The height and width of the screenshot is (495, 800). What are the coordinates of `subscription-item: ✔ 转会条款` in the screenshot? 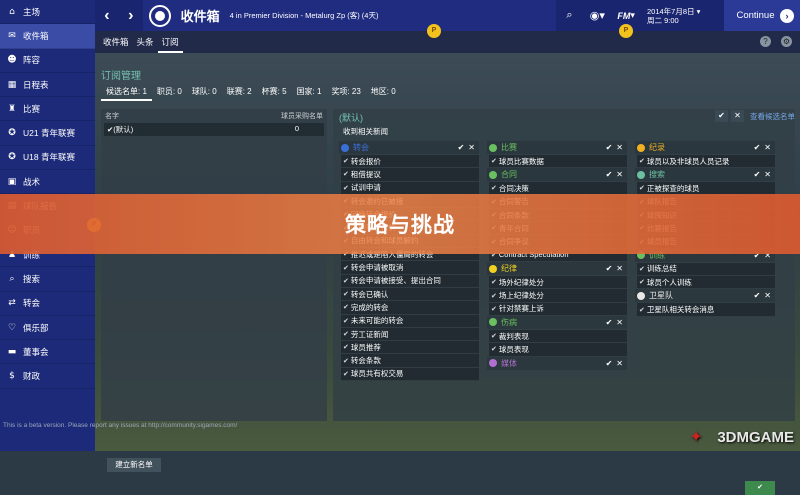 It's located at (410, 361).